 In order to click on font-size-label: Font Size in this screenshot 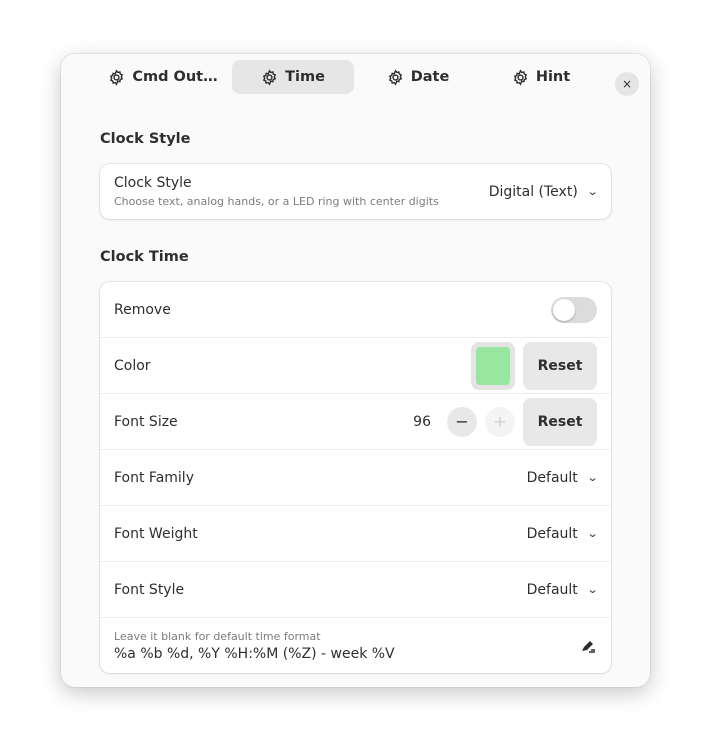, I will do `click(146, 421)`.